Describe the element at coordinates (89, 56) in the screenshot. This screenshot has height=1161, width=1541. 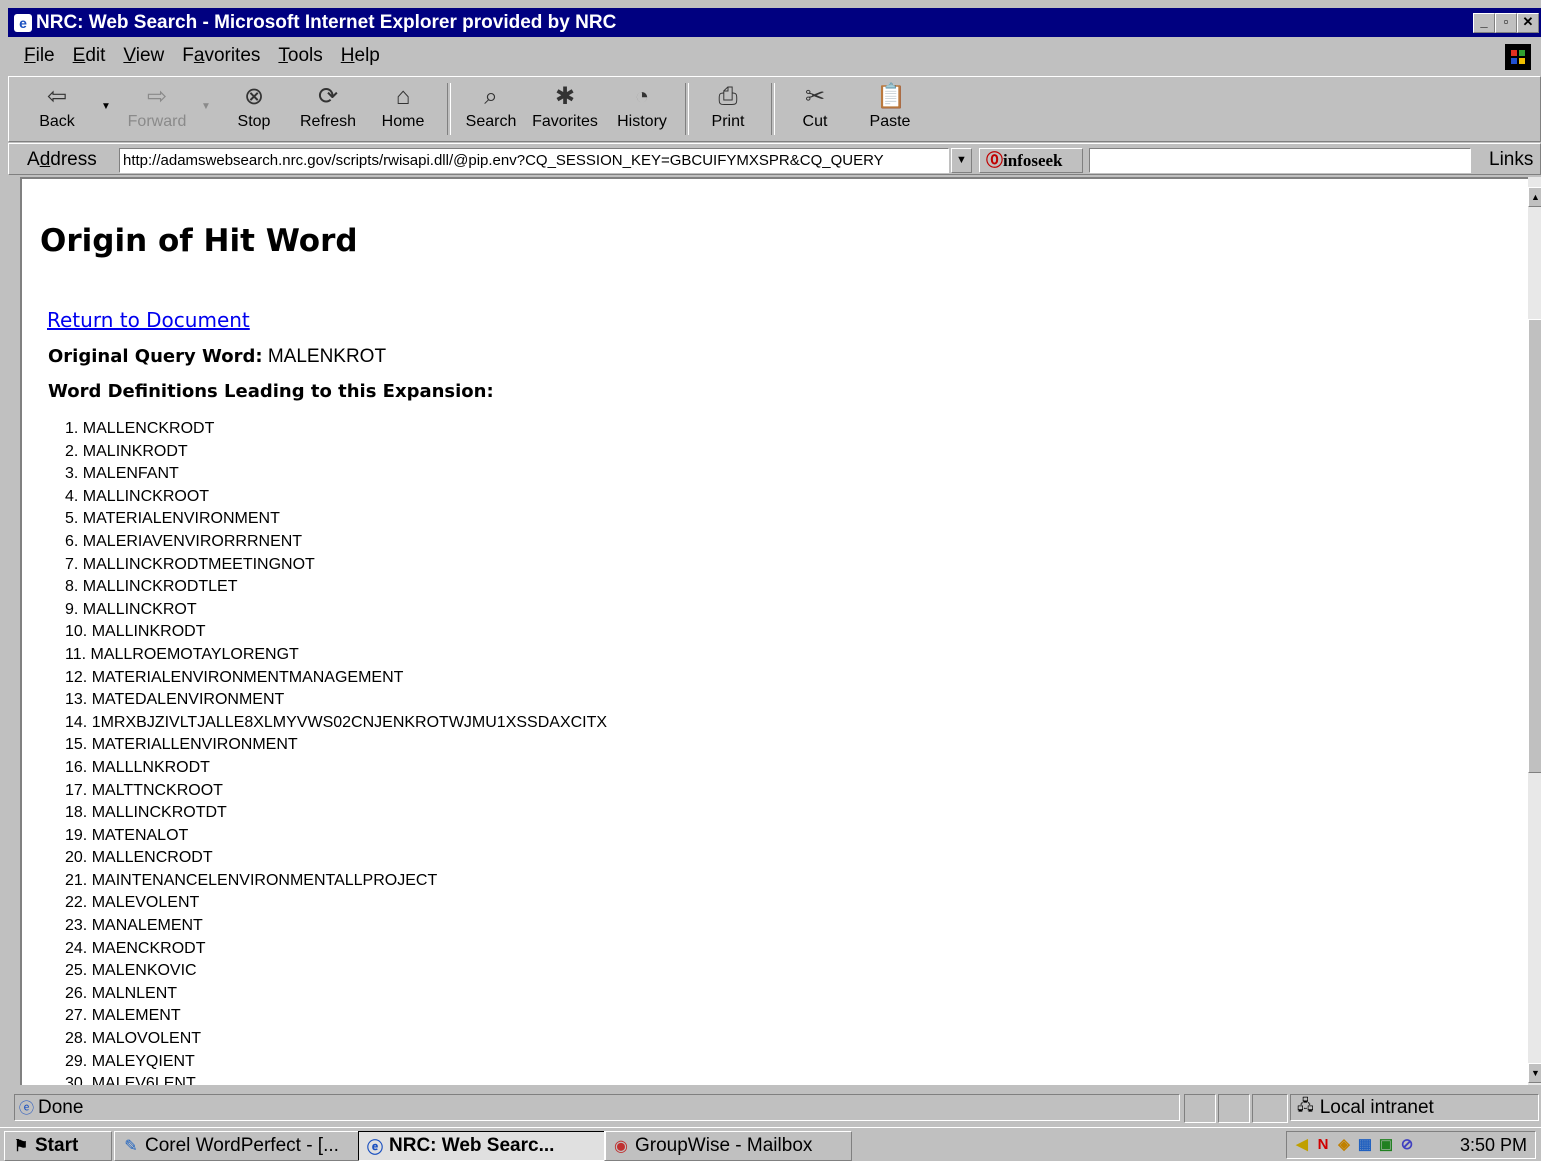
I see `menu-edit: Edit` at that location.